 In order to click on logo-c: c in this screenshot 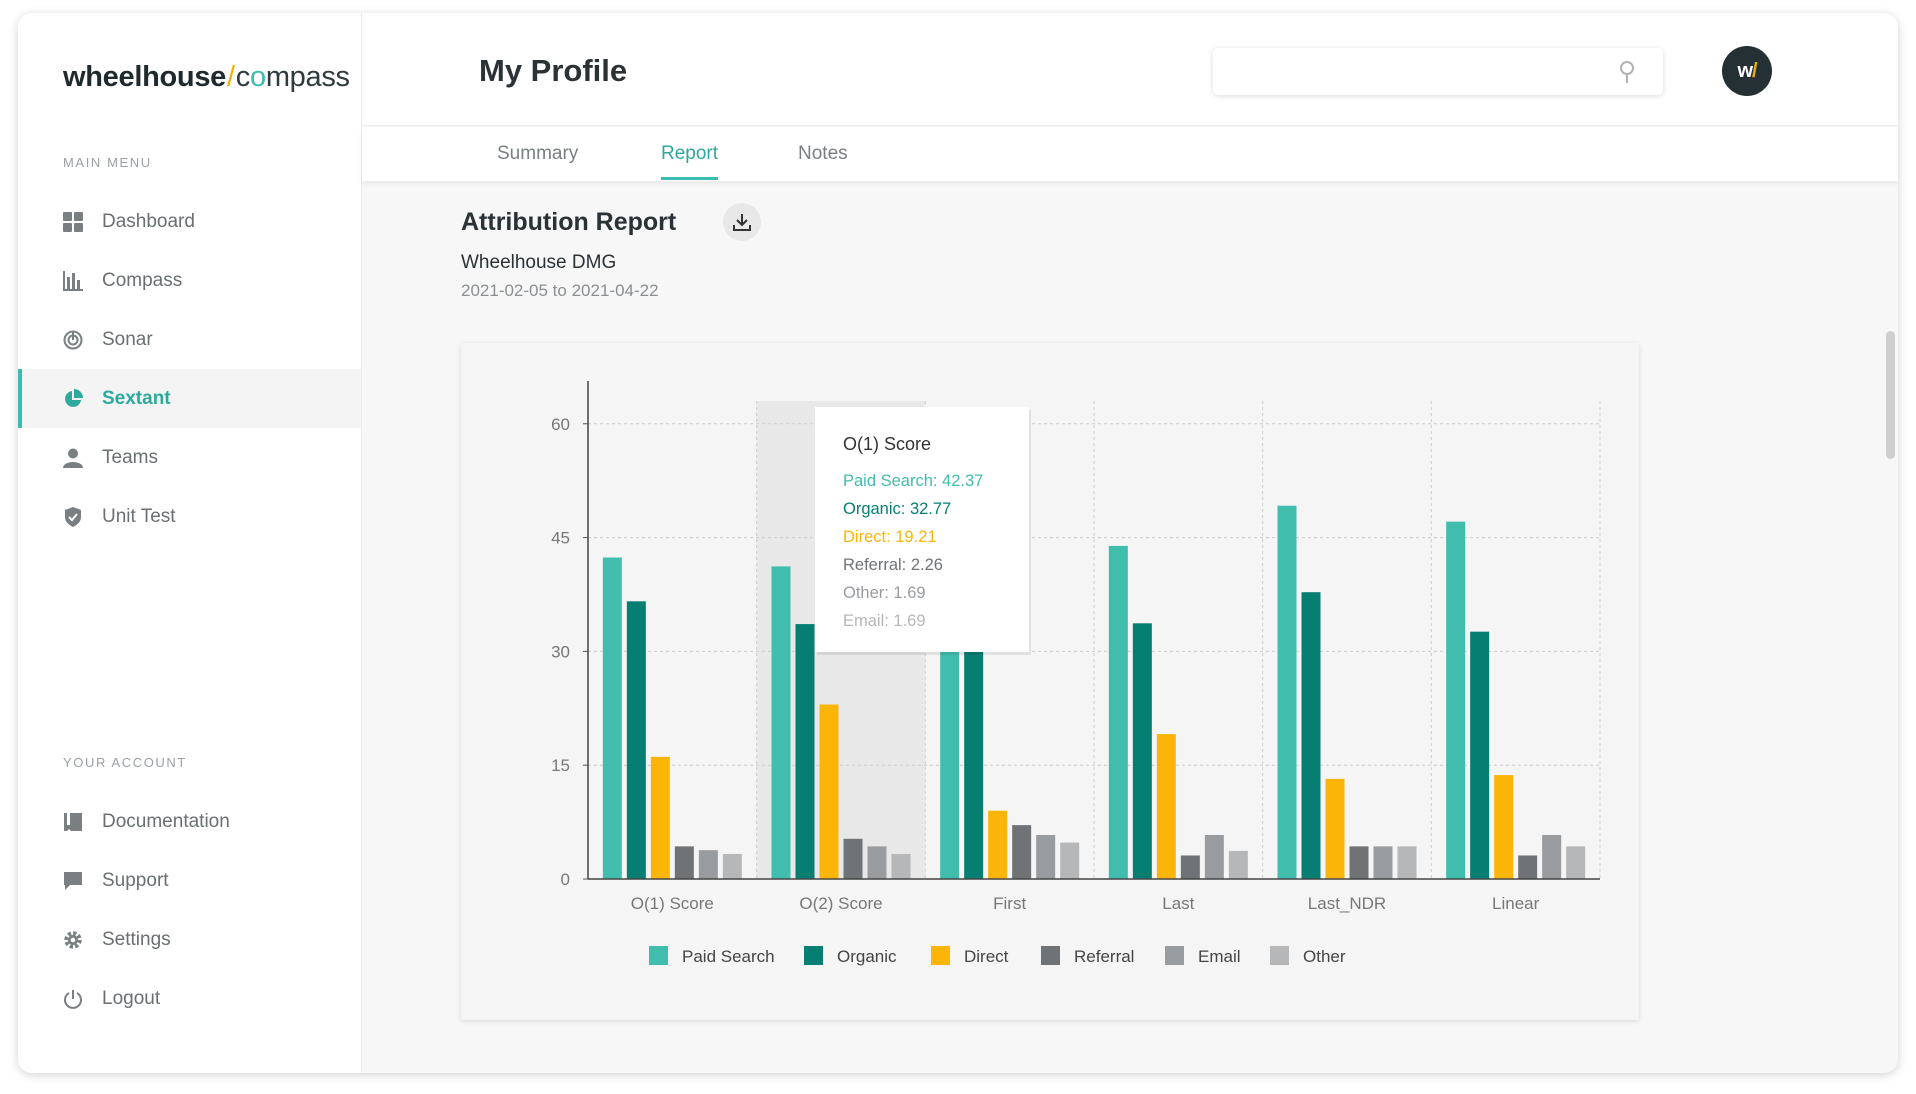, I will do `click(243, 77)`.